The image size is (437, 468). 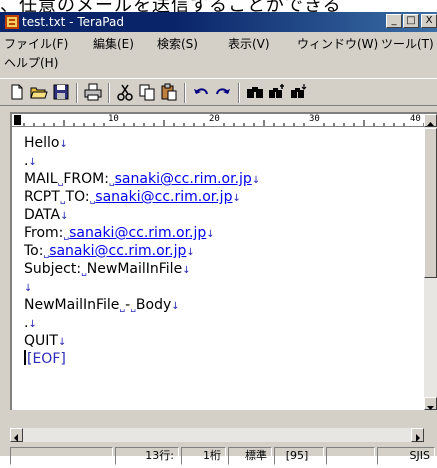 I want to click on background-page-text: 、任意のメールを送信することができる, so click(x=218, y=6).